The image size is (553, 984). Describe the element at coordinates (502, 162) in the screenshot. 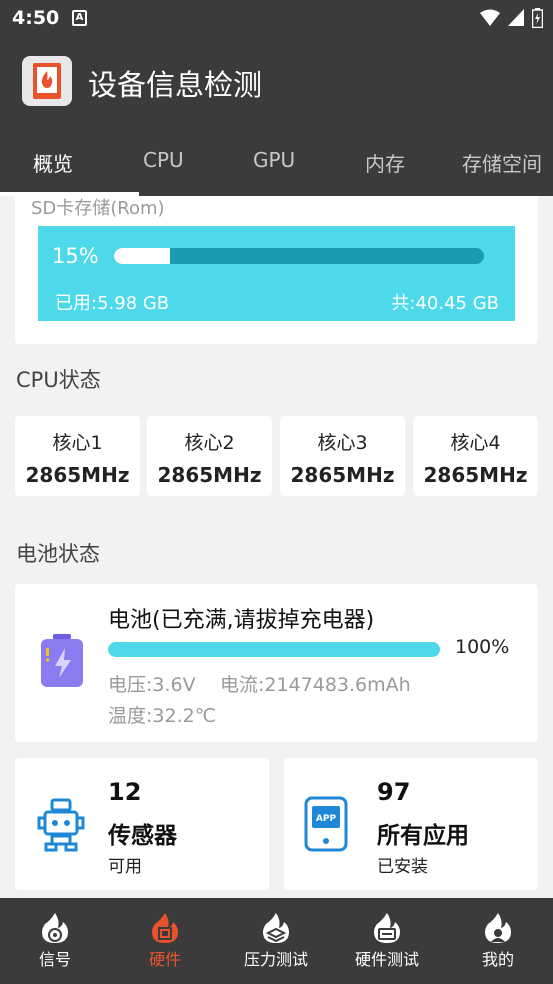

I see `tab-storage: 存储空间` at that location.